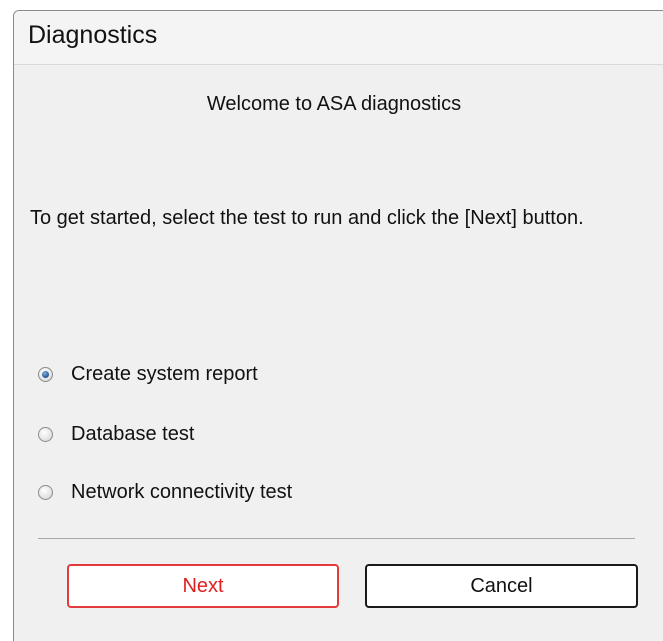  I want to click on radio-create-system-report: Create system report, so click(148, 374).